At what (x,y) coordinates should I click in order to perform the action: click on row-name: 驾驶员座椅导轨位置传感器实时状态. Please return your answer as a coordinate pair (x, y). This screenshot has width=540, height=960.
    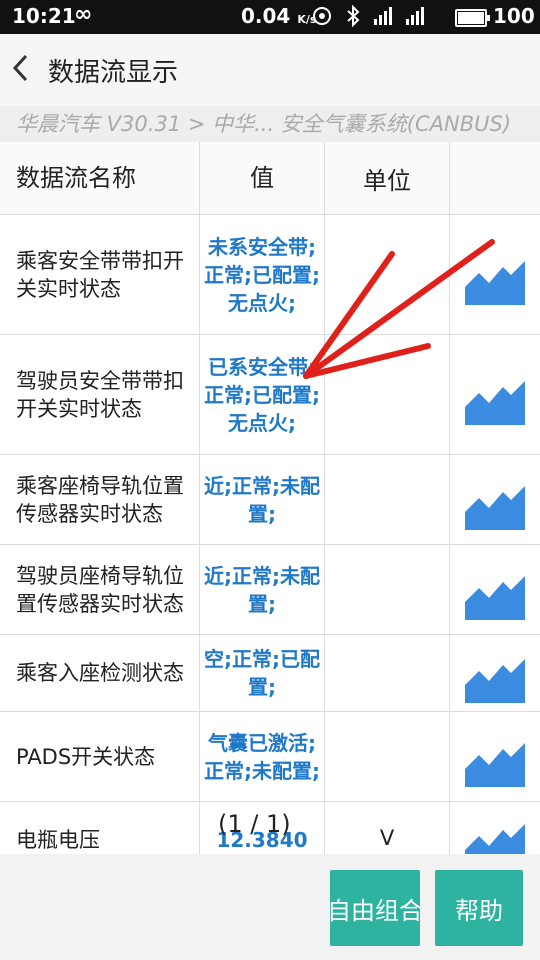
    Looking at the image, I should click on (100, 589).